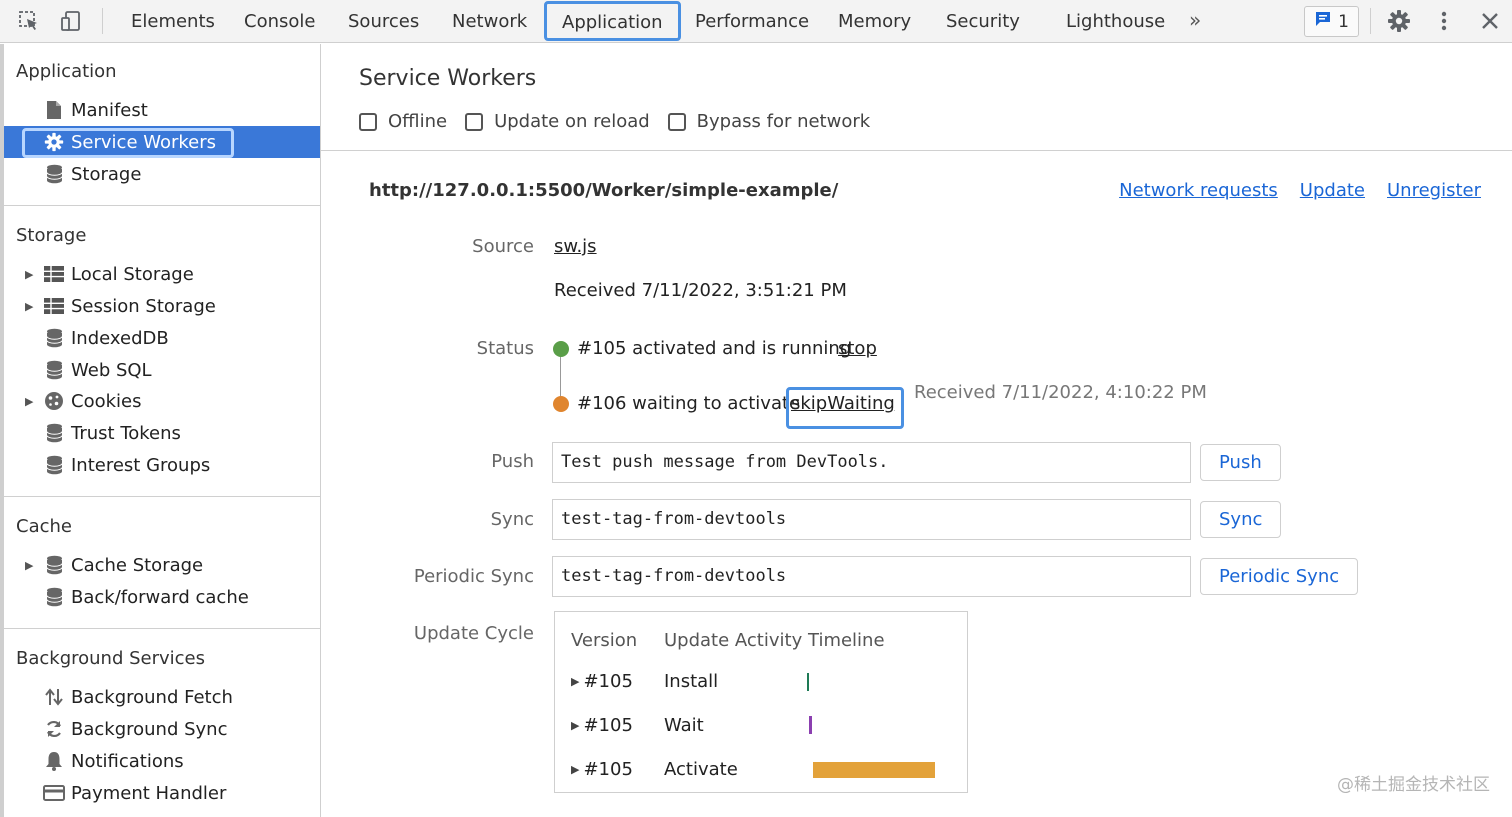  I want to click on sidebar-item-interest-groups: Interest Groups, so click(162, 465).